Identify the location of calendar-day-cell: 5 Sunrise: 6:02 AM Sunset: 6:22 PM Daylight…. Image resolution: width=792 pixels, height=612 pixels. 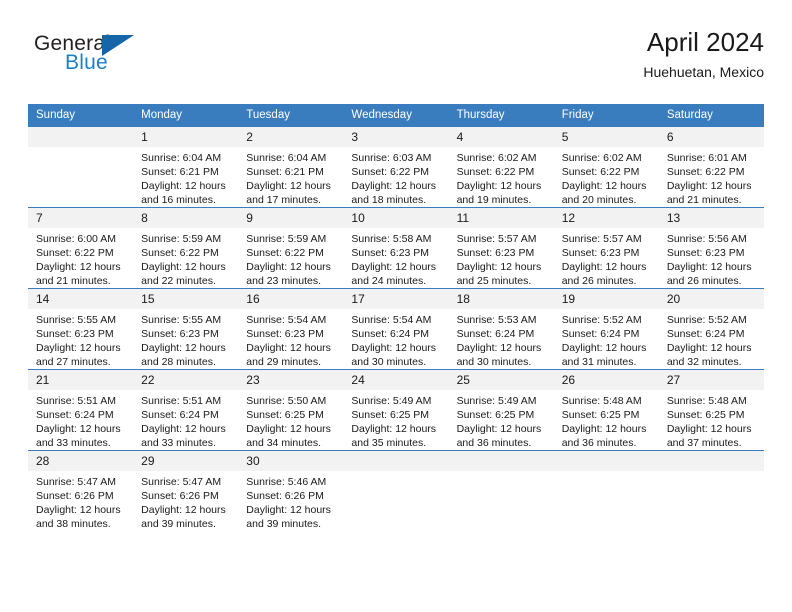
(606, 167).